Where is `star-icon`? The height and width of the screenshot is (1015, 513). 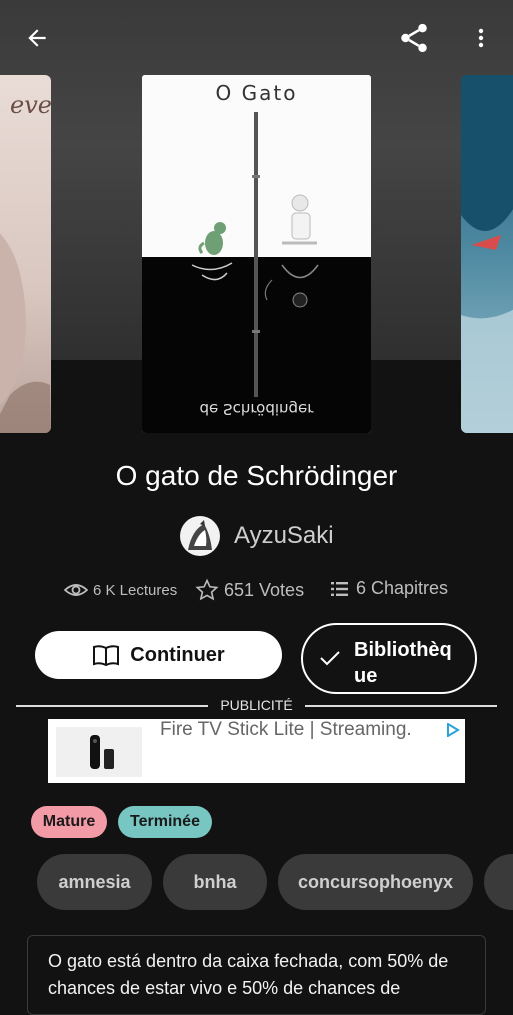 star-icon is located at coordinates (207, 589).